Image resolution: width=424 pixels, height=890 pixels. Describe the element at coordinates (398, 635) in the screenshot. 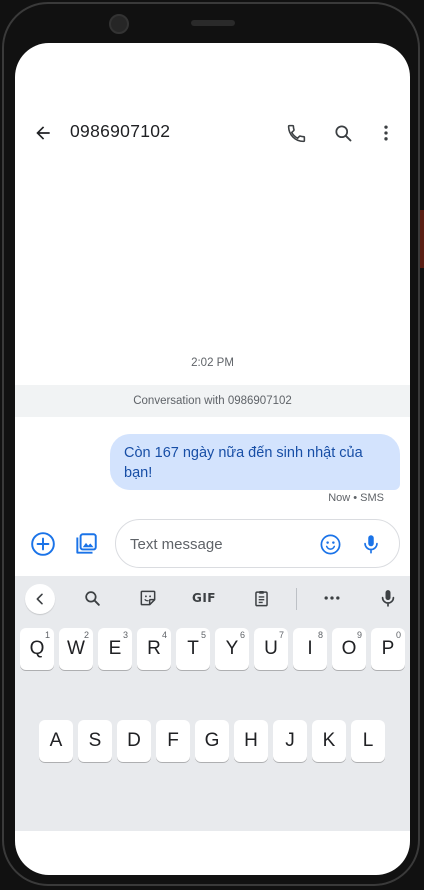

I see `key-hint: 0` at that location.